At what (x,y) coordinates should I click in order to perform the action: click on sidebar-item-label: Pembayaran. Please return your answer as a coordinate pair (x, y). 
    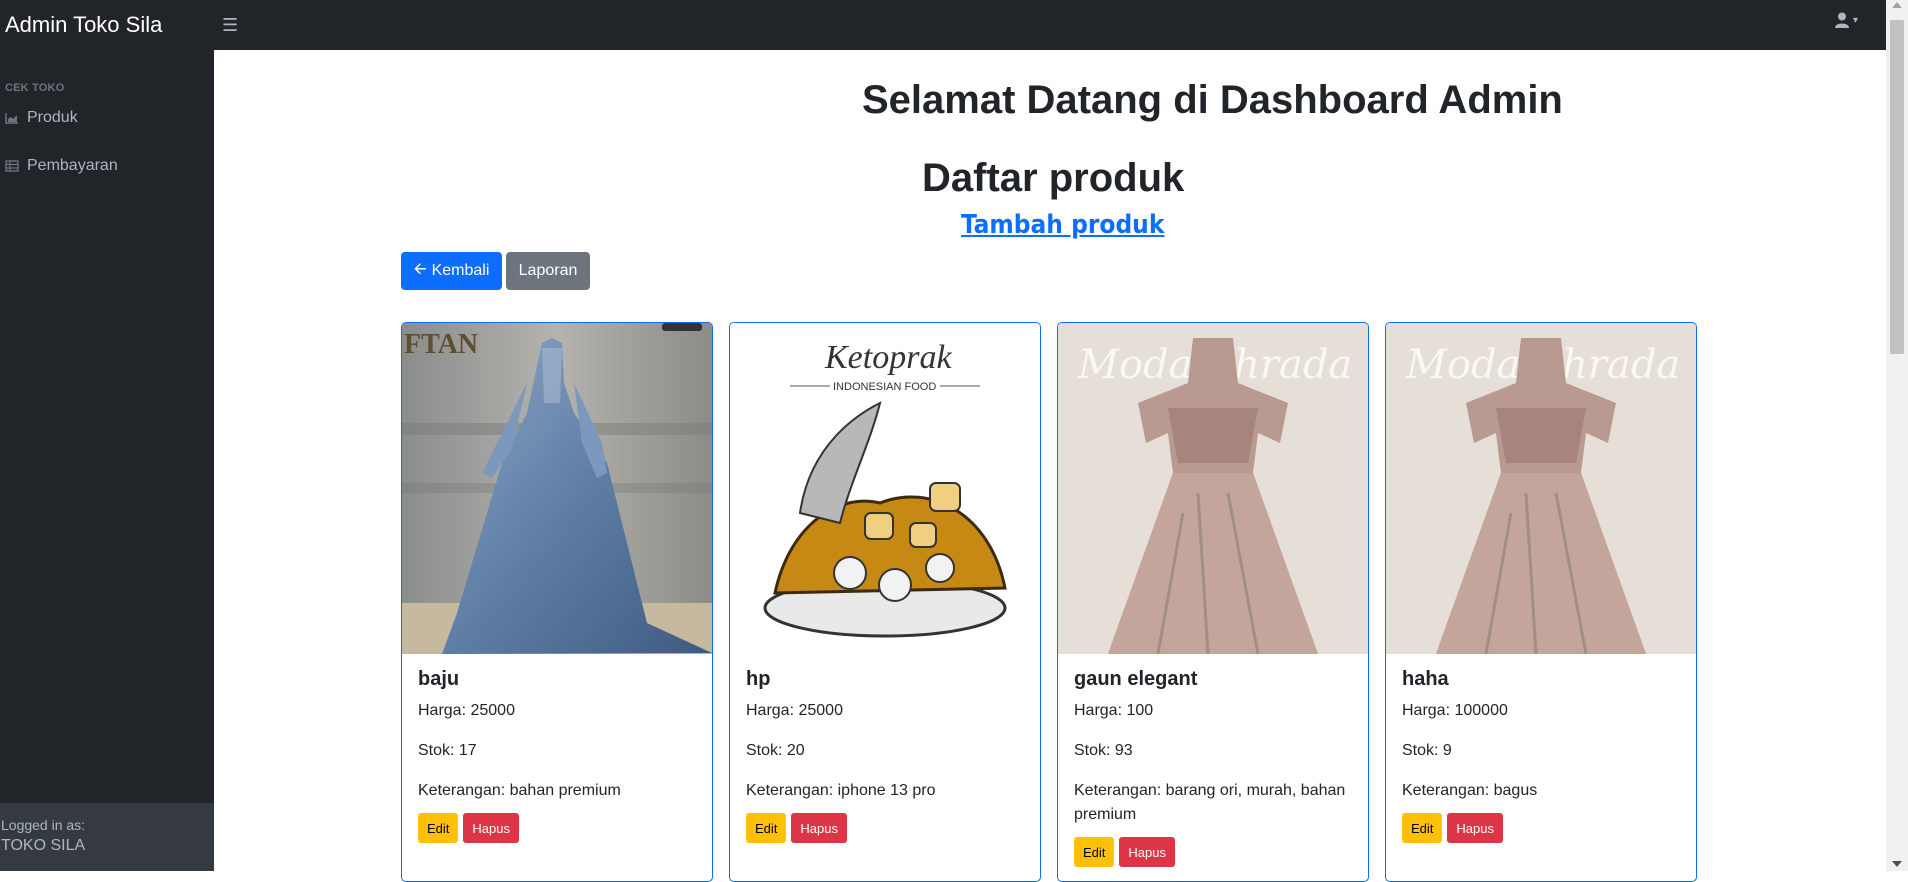
    Looking at the image, I should click on (72, 165).